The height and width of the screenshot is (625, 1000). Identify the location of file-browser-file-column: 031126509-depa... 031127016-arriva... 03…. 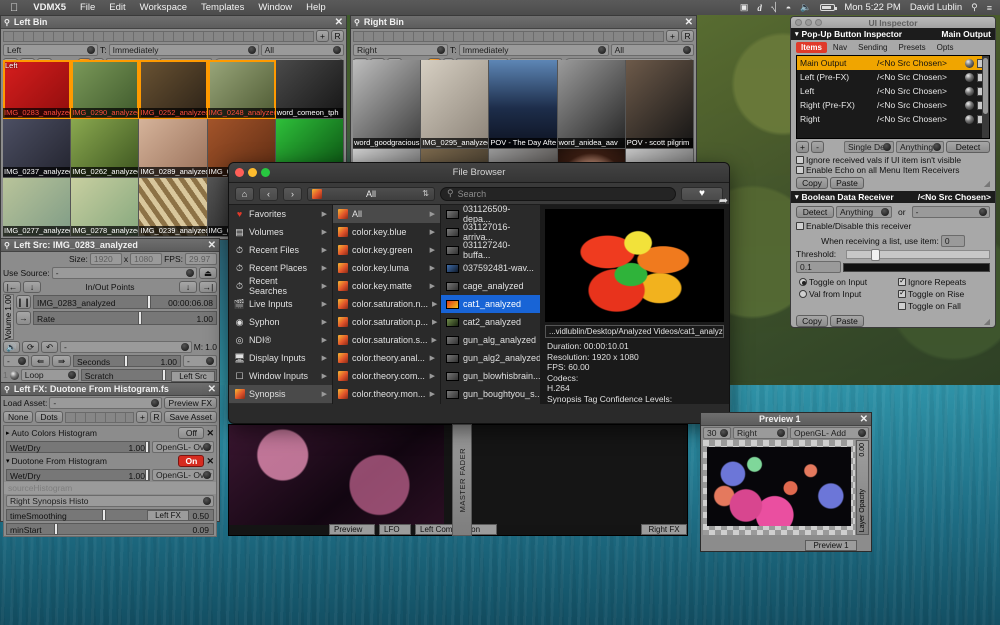
(491, 304).